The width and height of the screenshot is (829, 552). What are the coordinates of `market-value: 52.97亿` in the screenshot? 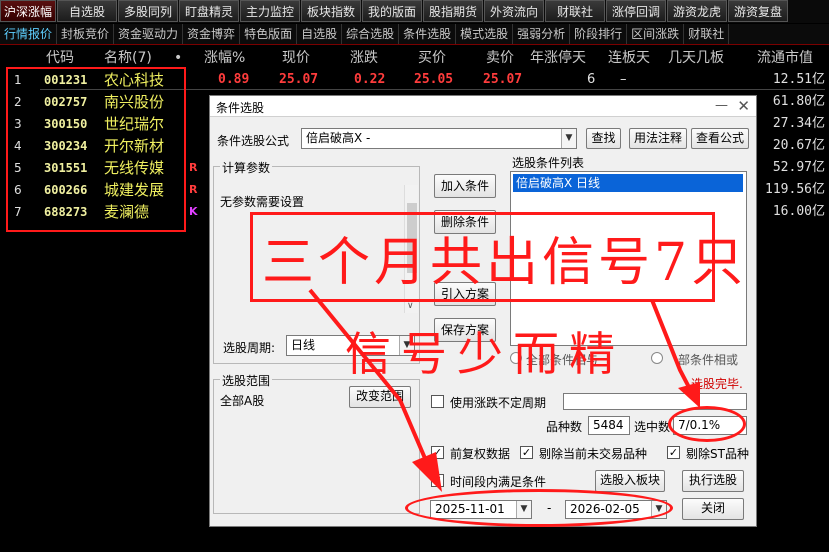 It's located at (798, 167).